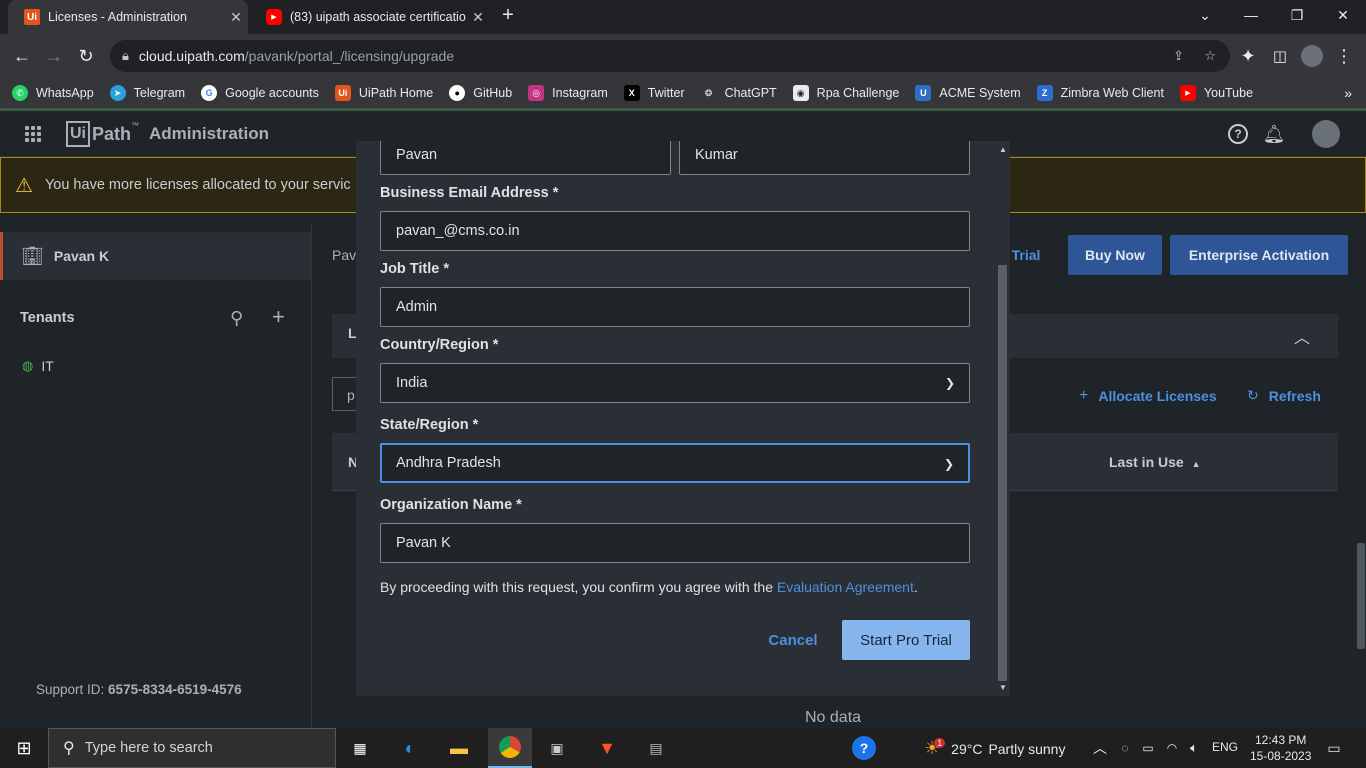 This screenshot has height=768, width=1366. What do you see at coordinates (1361, 596) in the screenshot?
I see `page-scrollbar` at bounding box center [1361, 596].